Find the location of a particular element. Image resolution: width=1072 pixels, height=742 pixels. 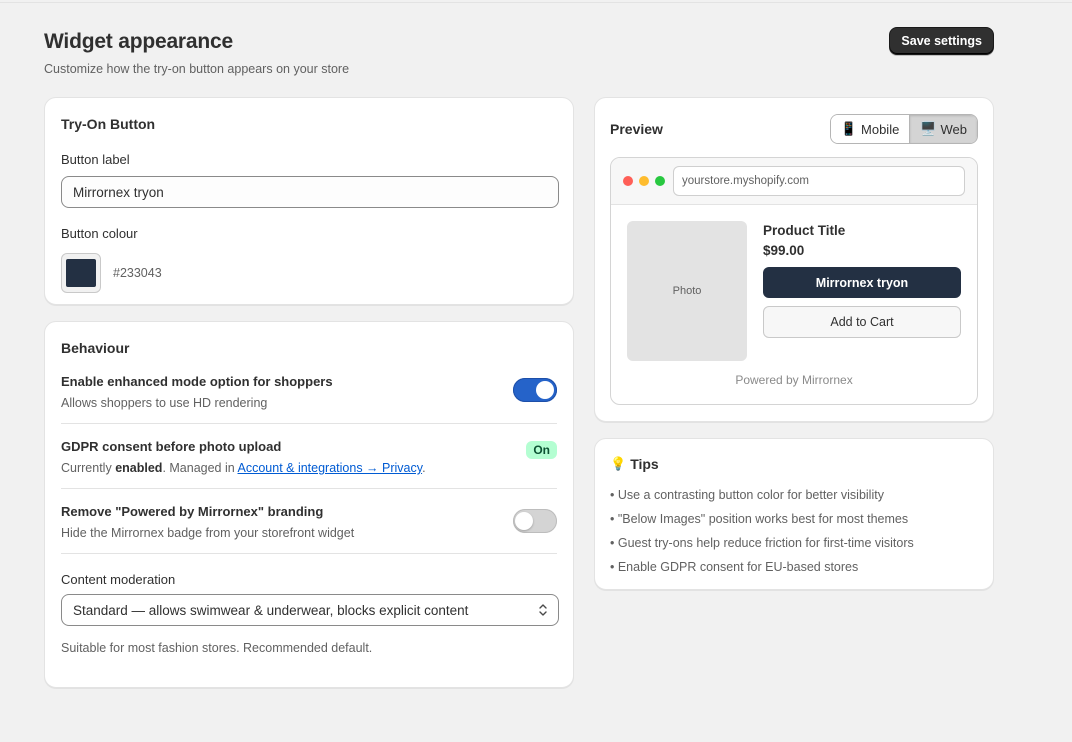

page-title: Widget appearance is located at coordinates (138, 41).